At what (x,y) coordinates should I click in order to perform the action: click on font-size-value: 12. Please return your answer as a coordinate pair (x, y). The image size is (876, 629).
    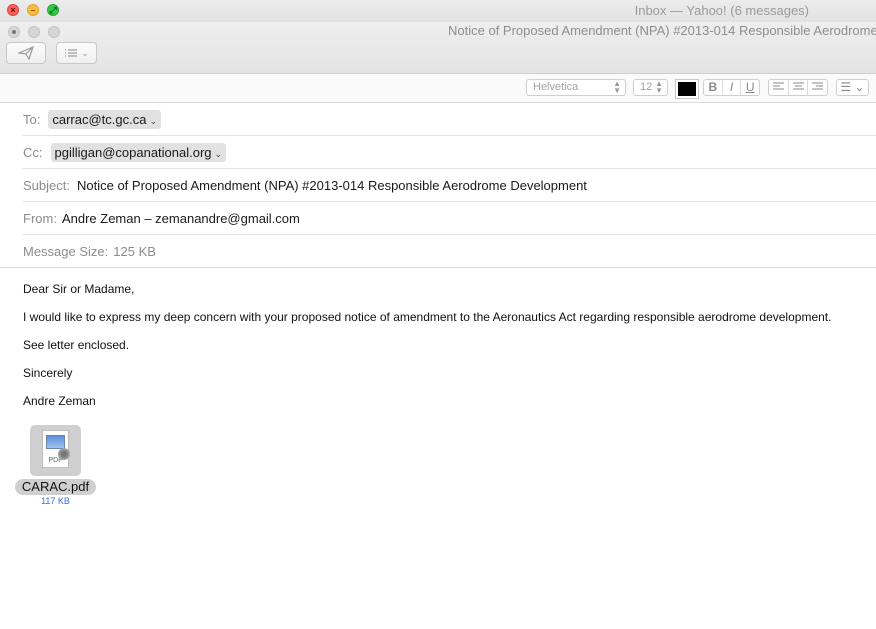
    Looking at the image, I should click on (646, 87).